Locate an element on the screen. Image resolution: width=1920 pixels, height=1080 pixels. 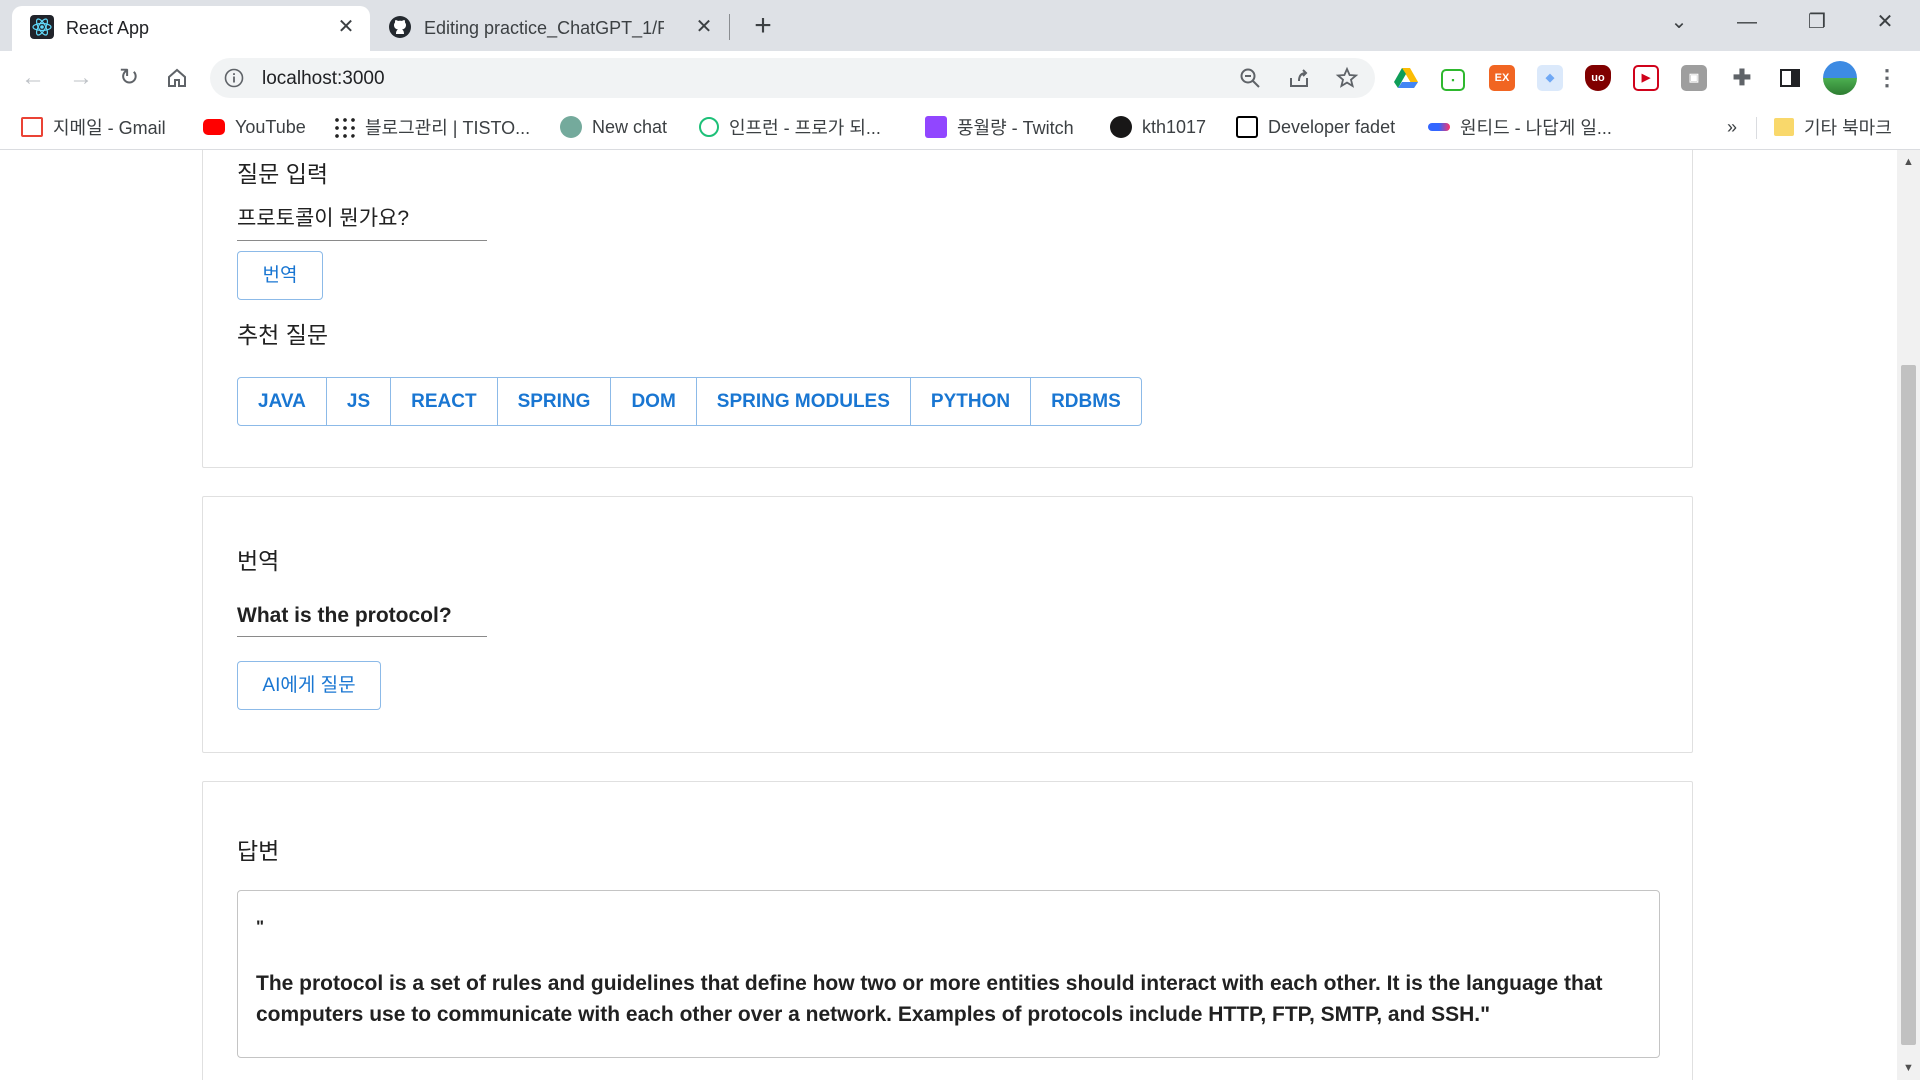
tistory-icon is located at coordinates (344, 127).